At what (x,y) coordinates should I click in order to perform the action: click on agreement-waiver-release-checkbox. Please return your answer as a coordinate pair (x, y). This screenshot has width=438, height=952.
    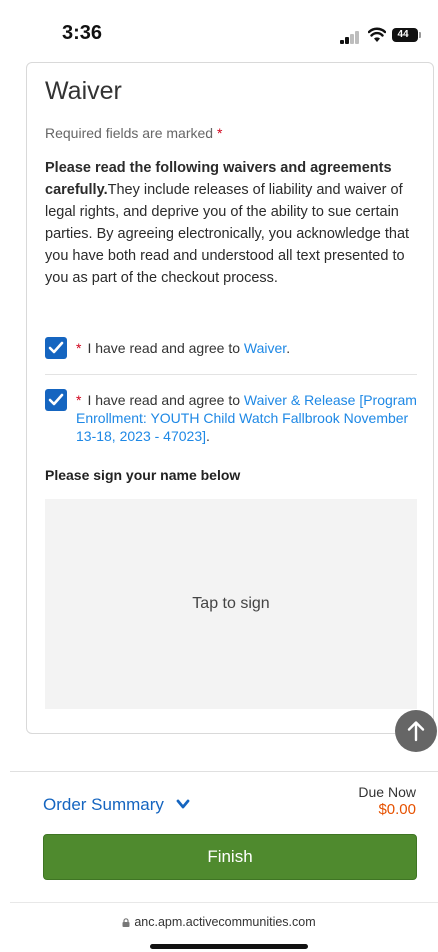
    Looking at the image, I should click on (56, 400).